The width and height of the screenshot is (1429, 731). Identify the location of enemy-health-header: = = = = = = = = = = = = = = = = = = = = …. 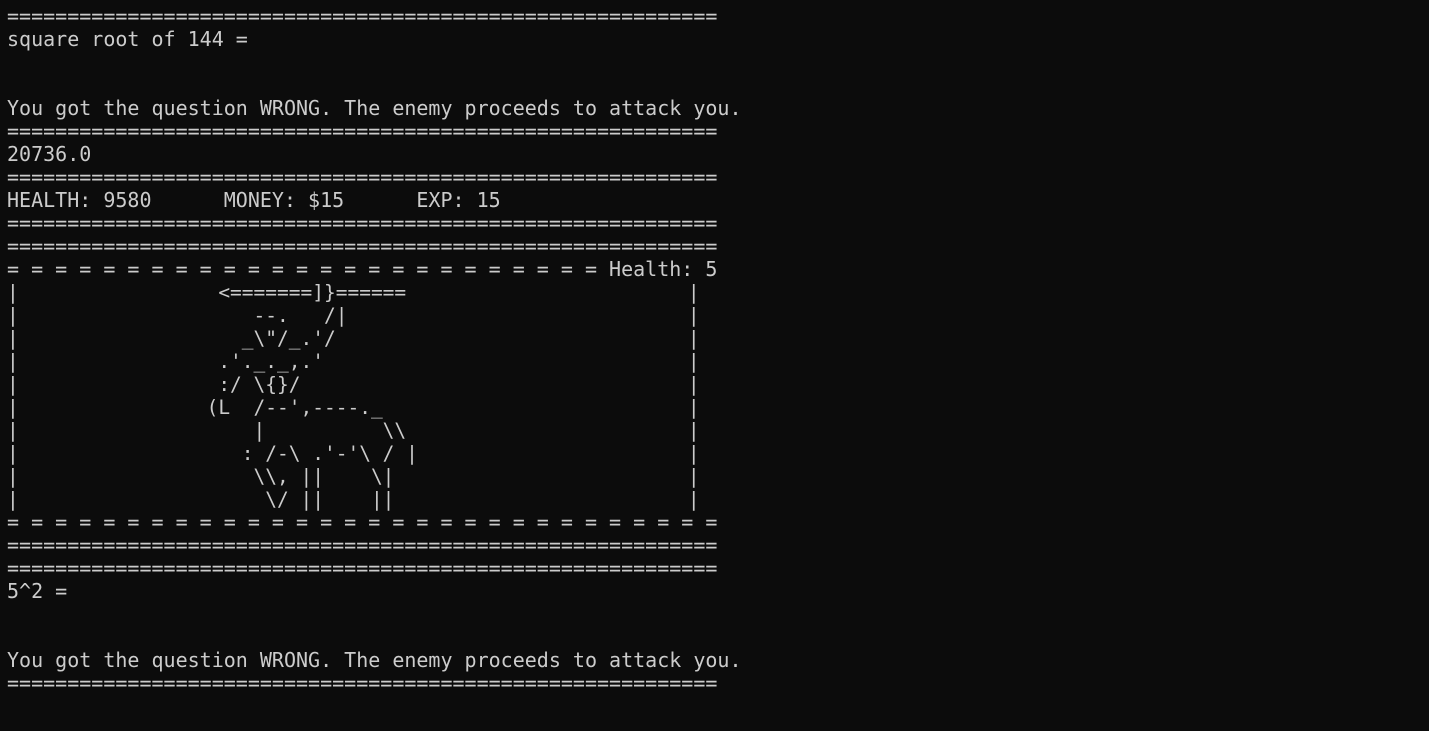
(362, 269).